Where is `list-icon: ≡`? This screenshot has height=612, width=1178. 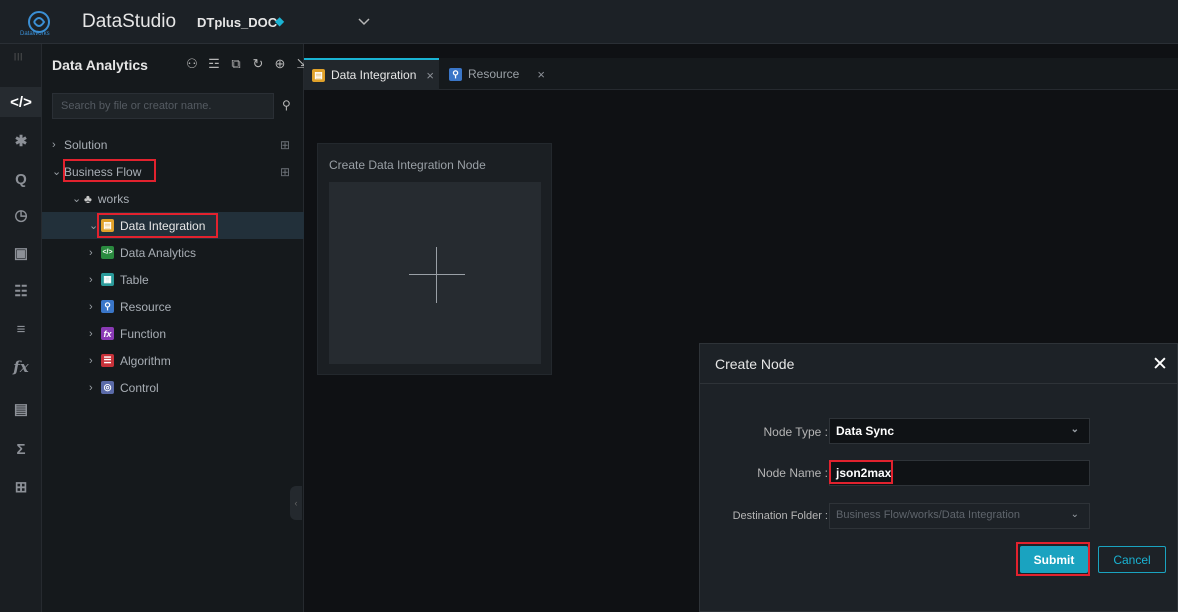 list-icon: ≡ is located at coordinates (21, 329).